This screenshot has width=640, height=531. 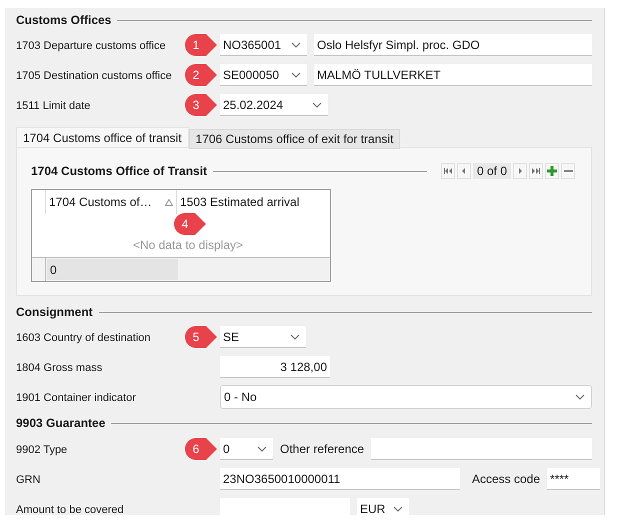 I want to click on last-page-button, so click(x=536, y=171).